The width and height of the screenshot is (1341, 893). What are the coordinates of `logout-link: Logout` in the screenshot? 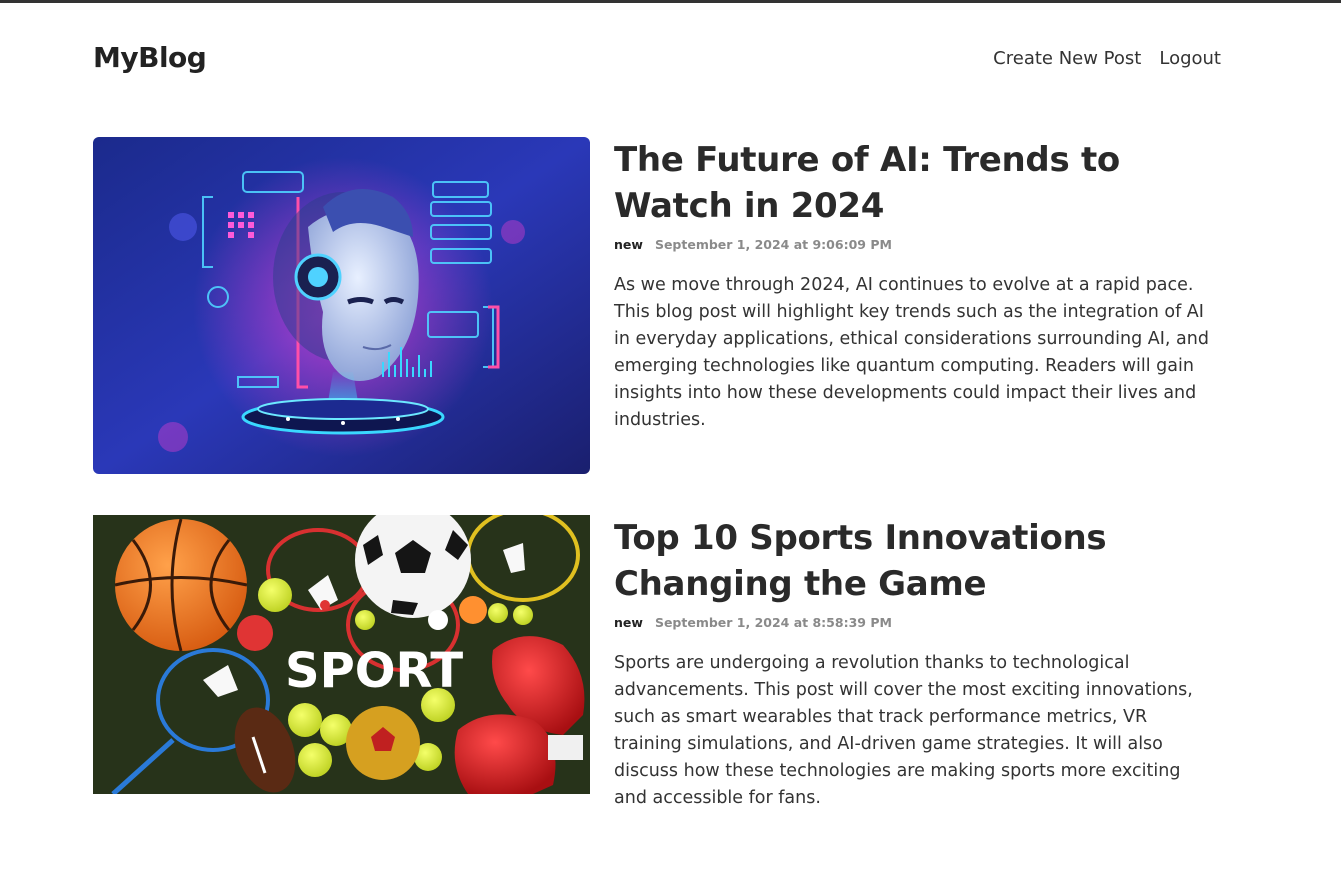 It's located at (1190, 58).